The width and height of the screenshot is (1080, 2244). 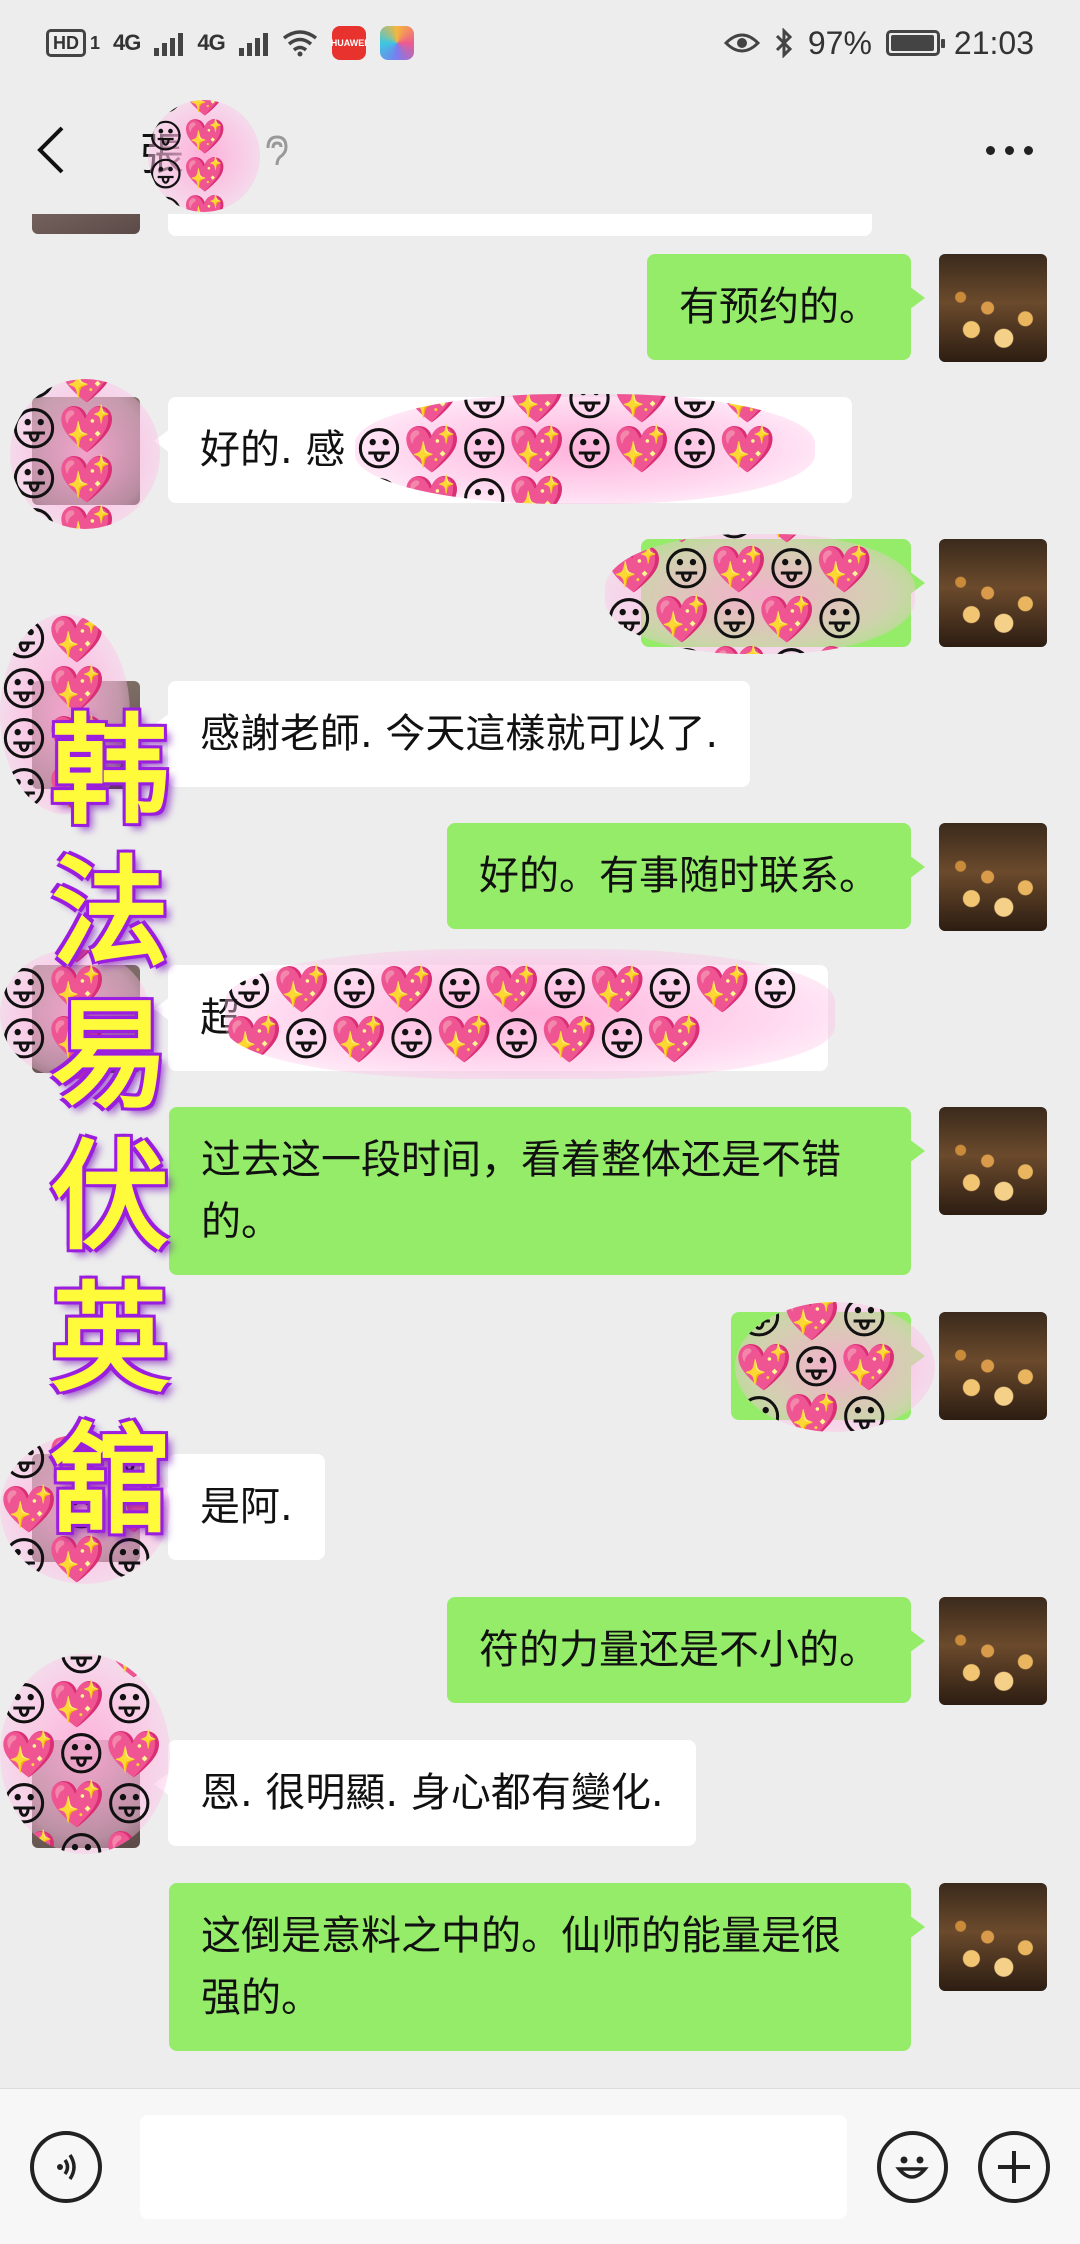 I want to click on watermark-char: 韩, so click(x=109, y=770).